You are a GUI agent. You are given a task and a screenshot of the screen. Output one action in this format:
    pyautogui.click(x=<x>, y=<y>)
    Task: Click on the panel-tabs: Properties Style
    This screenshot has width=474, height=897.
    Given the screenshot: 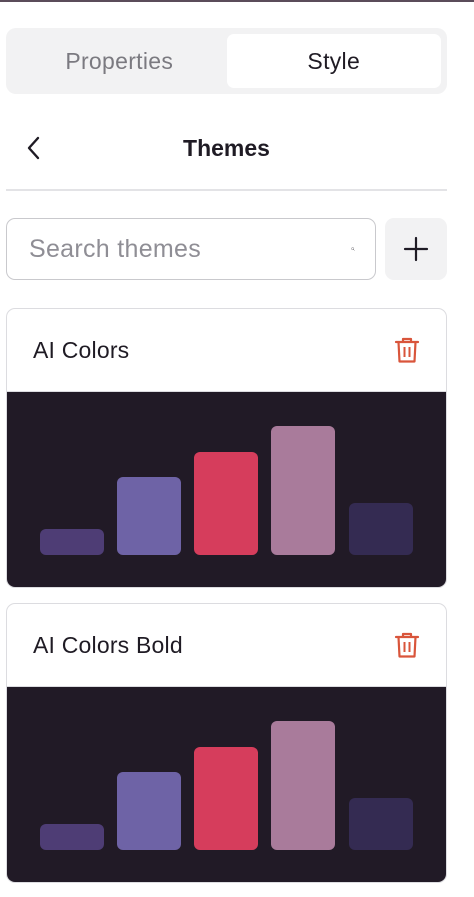 What is the action you would take?
    pyautogui.click(x=226, y=61)
    